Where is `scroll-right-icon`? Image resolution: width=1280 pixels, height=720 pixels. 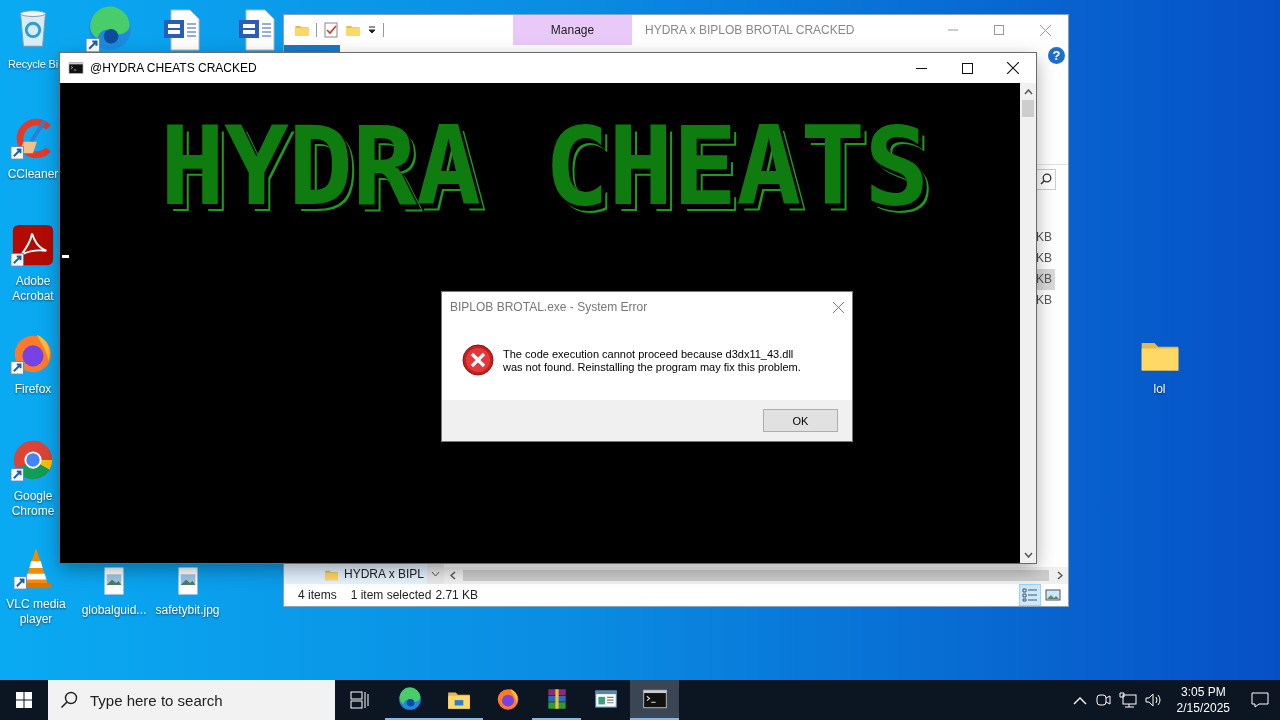 scroll-right-icon is located at coordinates (1059, 575).